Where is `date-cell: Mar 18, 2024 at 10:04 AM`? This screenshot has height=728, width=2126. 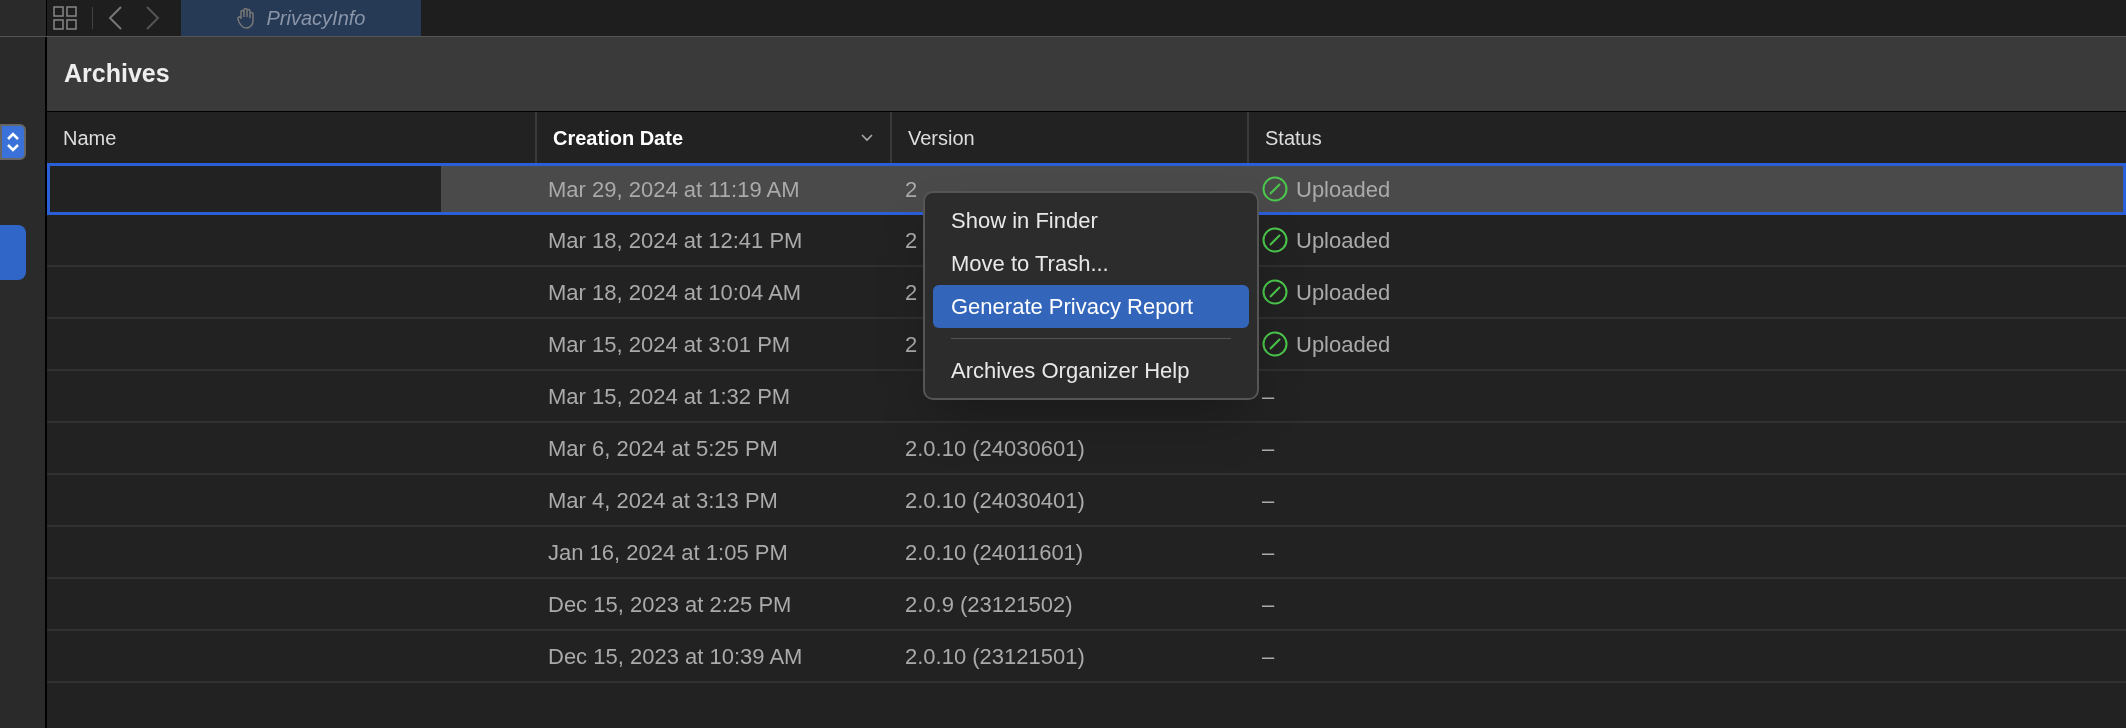
date-cell: Mar 18, 2024 at 10:04 AM is located at coordinates (675, 292).